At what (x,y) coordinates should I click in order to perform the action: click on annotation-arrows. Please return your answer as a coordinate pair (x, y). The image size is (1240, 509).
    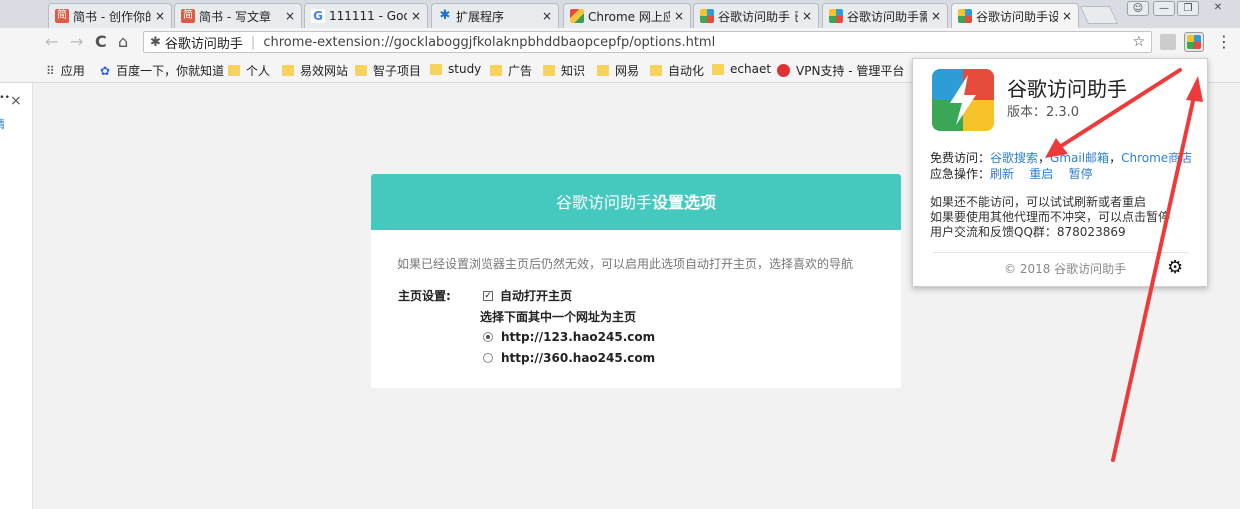
    Looking at the image, I should click on (1124, 265).